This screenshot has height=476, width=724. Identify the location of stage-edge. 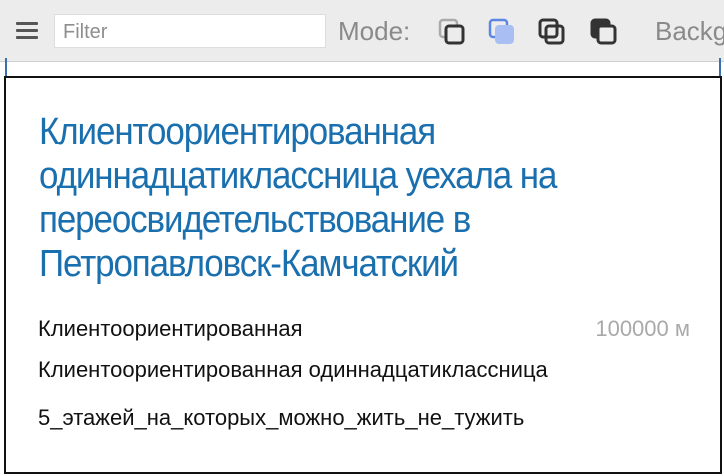
(363, 67).